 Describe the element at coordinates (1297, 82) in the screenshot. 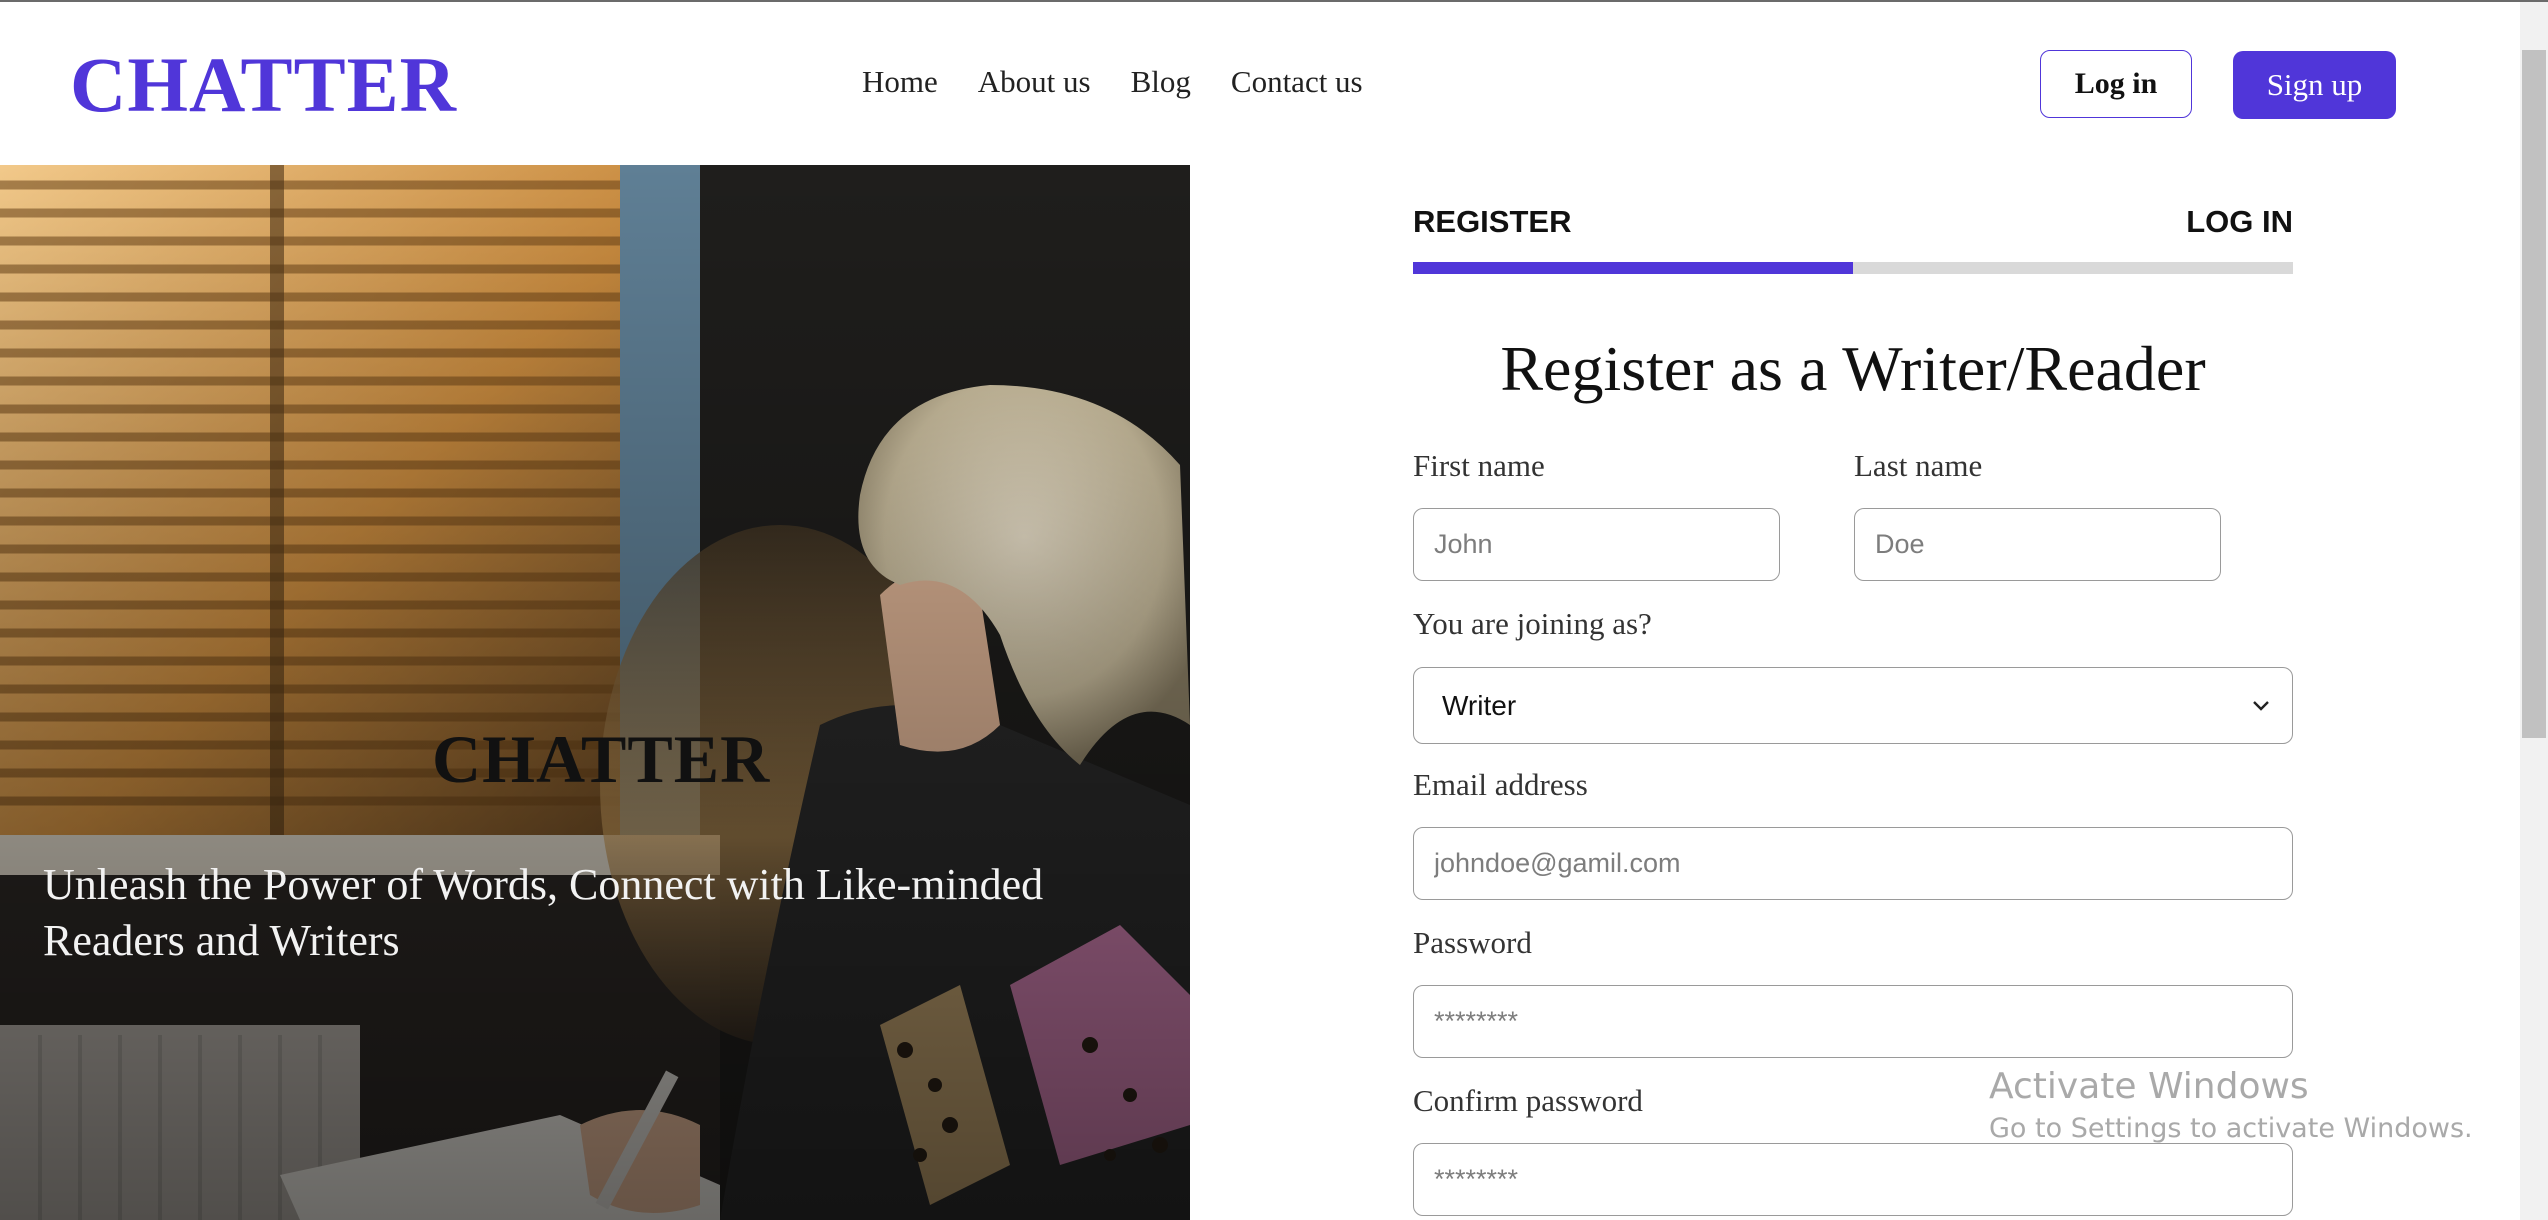

I see `nav-contact-link: Contact us` at that location.